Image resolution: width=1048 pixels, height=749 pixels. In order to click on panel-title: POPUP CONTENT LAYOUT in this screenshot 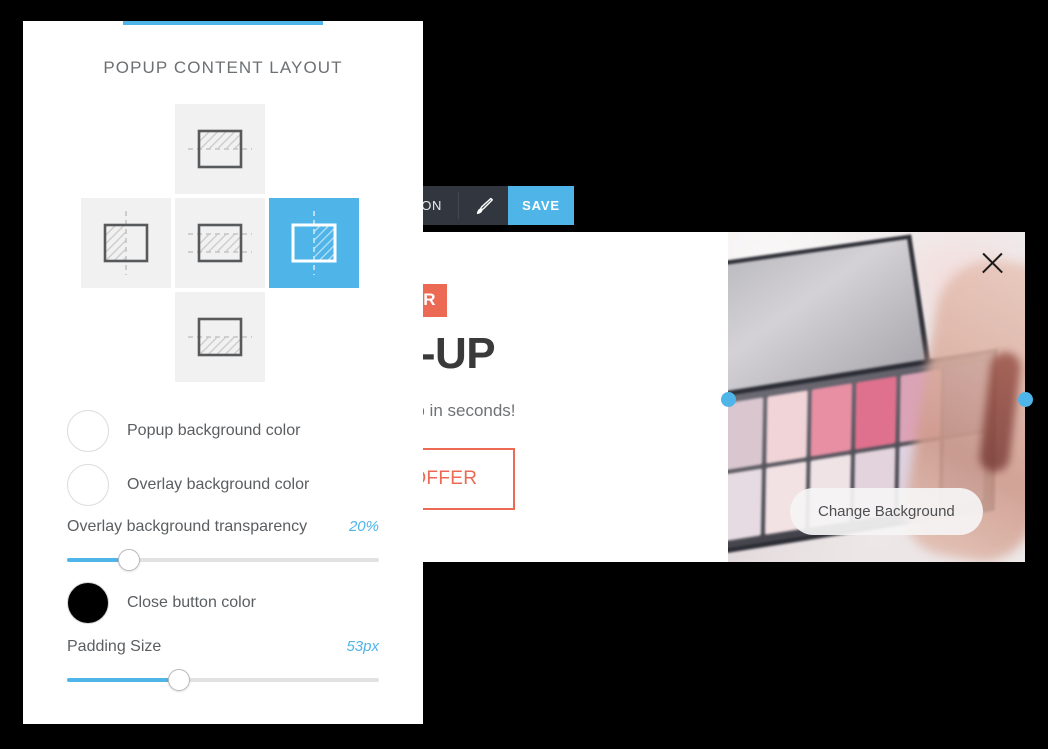, I will do `click(223, 67)`.